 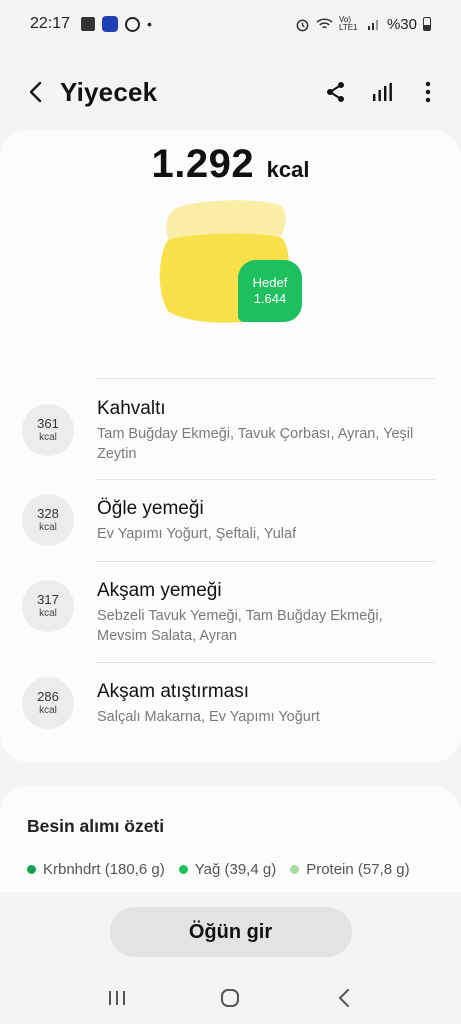 I want to click on macro-carbs: Krbnhdrt (180,6 g), so click(x=96, y=869).